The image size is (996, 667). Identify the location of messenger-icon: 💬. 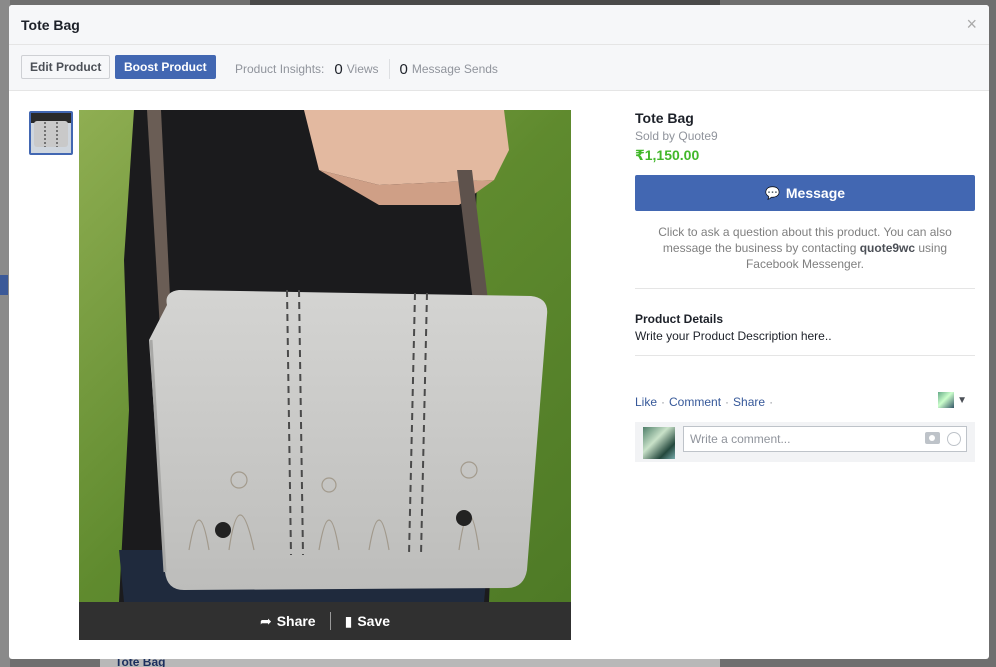
(772, 193).